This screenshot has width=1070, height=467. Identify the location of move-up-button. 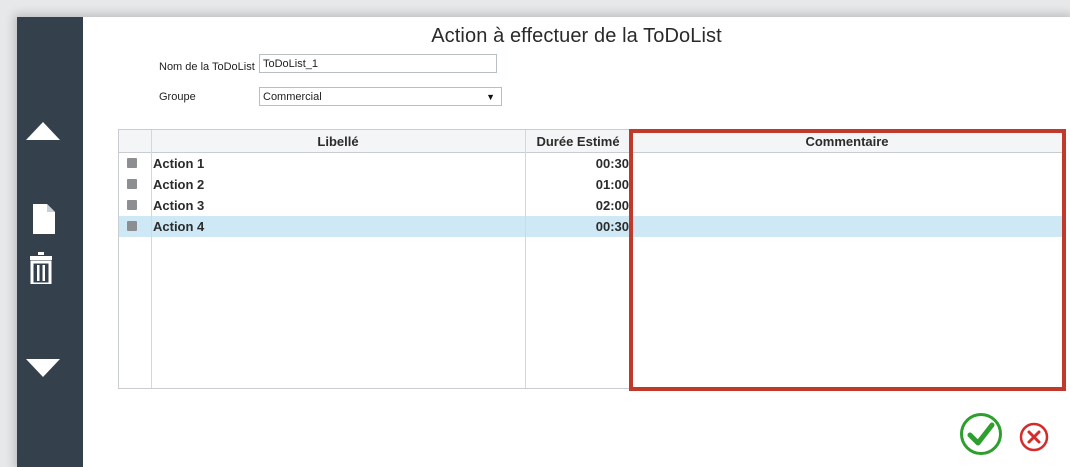
(43, 131).